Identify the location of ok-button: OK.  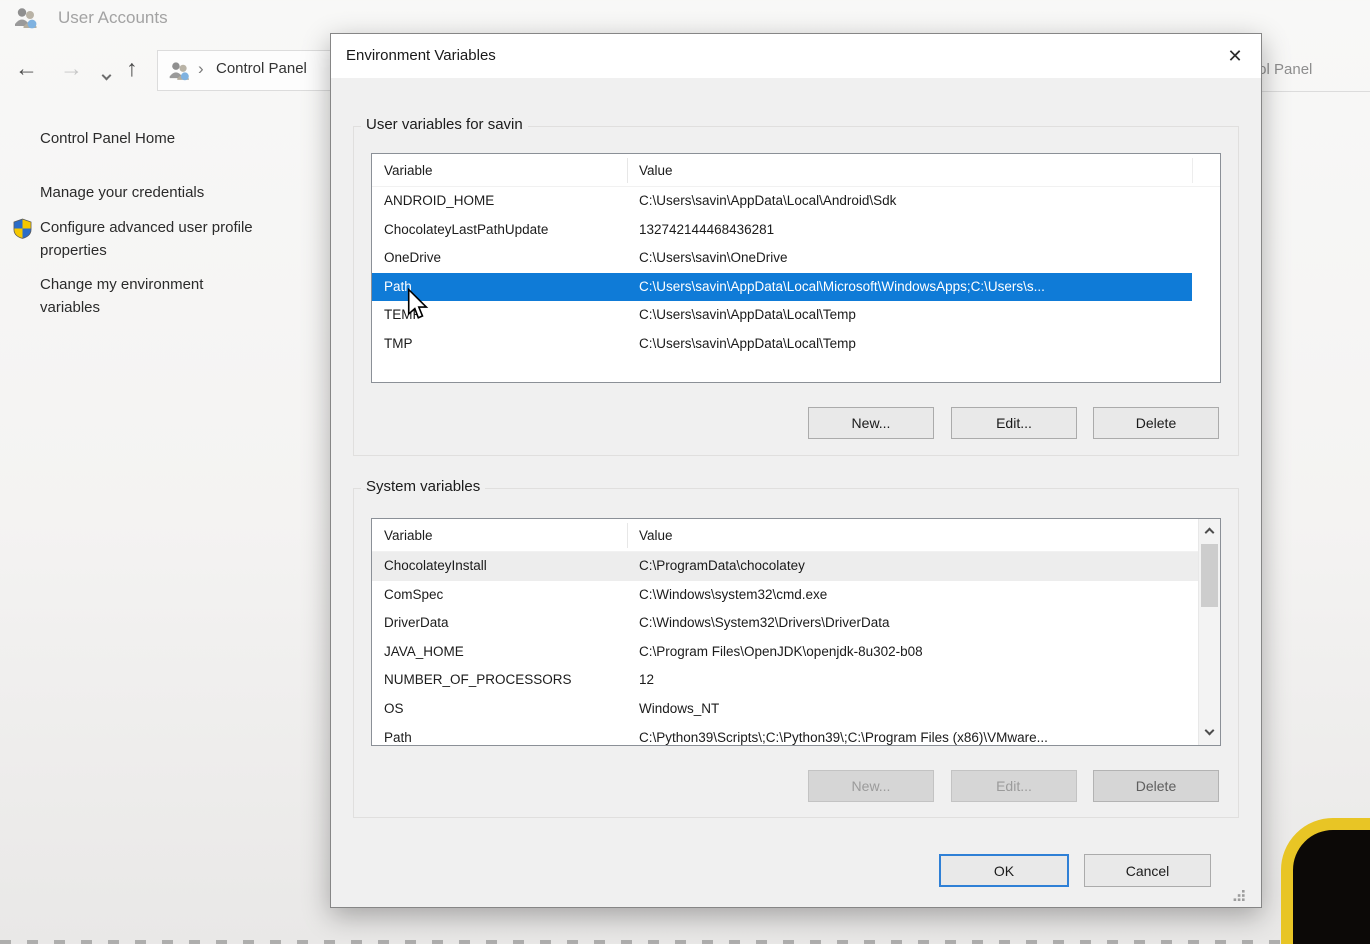
(1004, 870).